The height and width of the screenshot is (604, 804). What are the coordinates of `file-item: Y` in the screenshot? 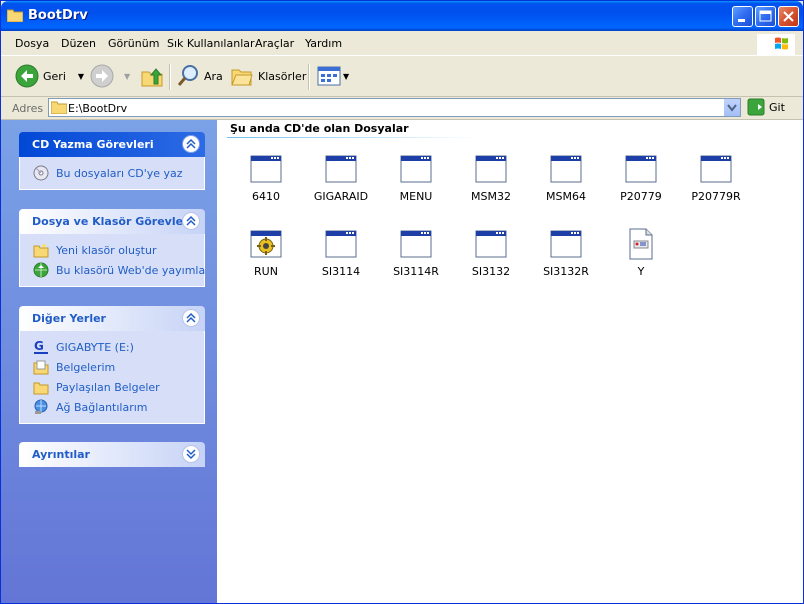 It's located at (641, 258).